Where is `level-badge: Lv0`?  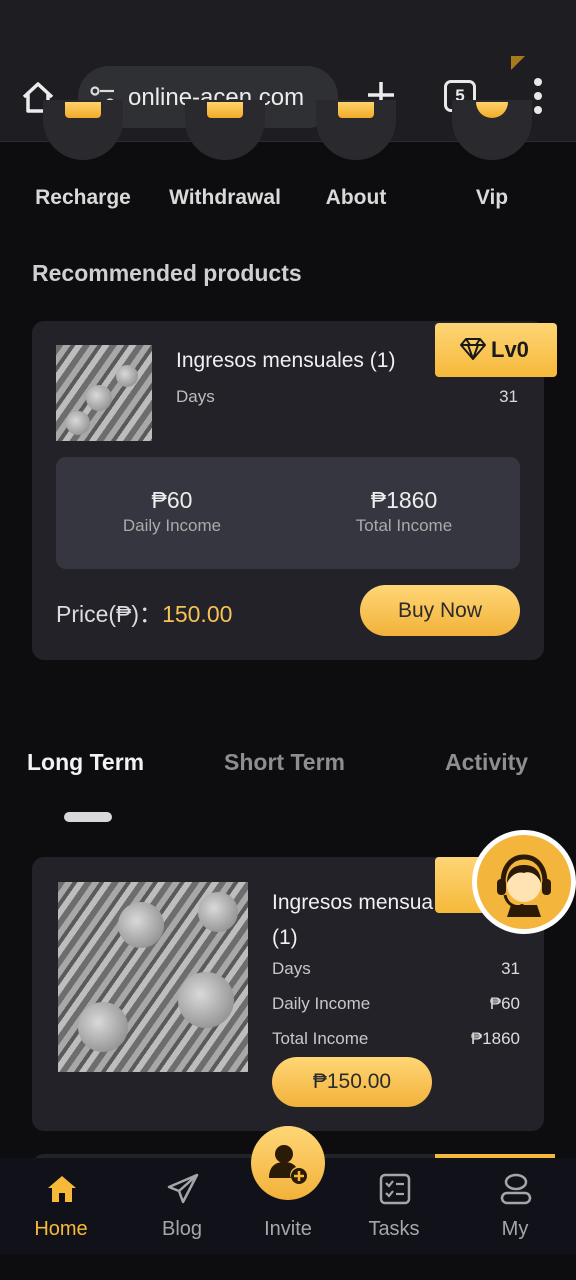 level-badge: Lv0 is located at coordinates (496, 350).